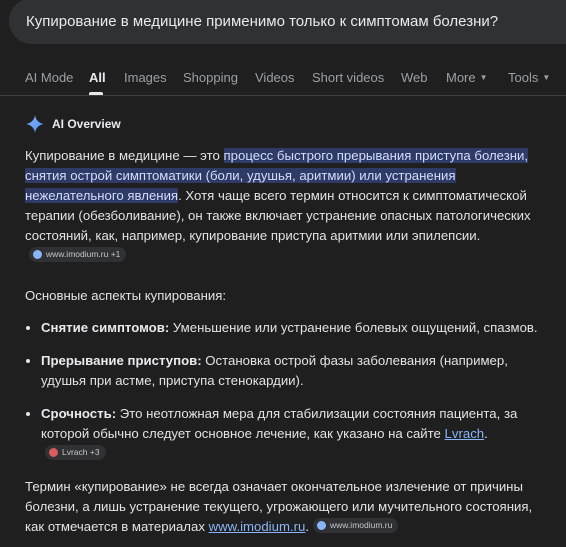  Describe the element at coordinates (307, 526) in the screenshot. I see `paragraph-text: .` at that location.